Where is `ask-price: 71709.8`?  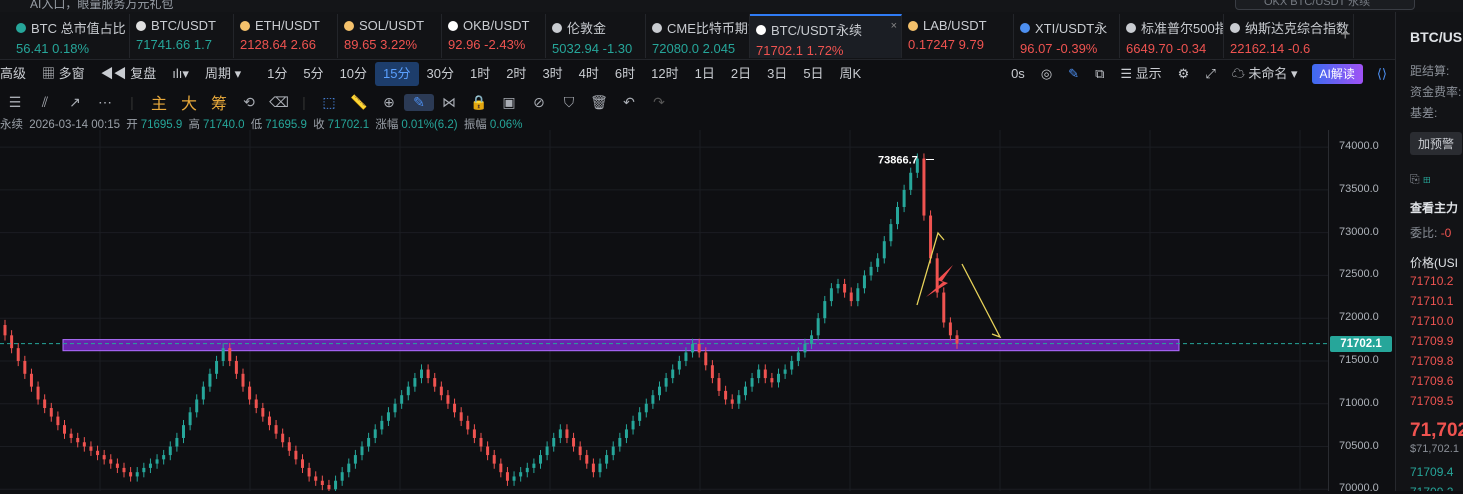 ask-price: 71709.8 is located at coordinates (1431, 361).